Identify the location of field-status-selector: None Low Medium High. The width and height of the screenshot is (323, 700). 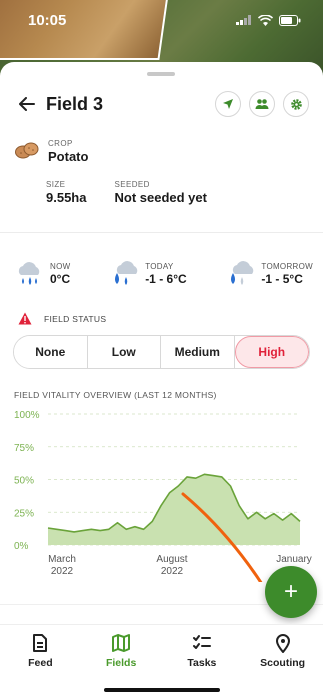
(161, 352).